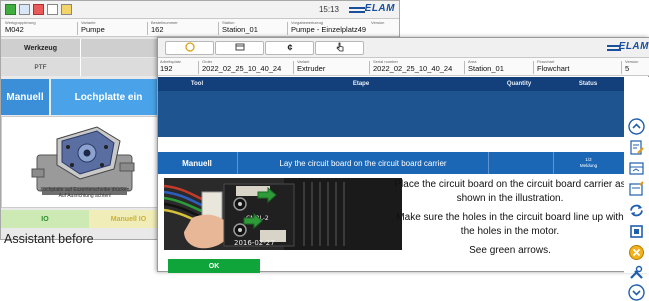  What do you see at coordinates (636, 126) in the screenshot?
I see `chevron-up-icon` at bounding box center [636, 126].